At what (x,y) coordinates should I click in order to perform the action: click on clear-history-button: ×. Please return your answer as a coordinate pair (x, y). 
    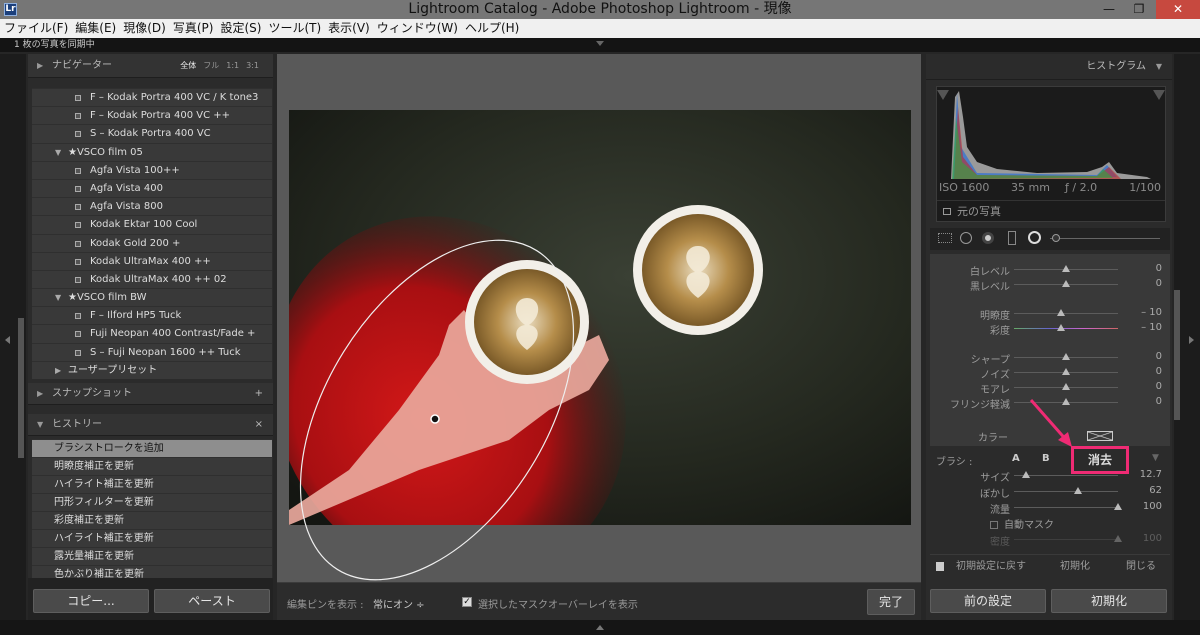
    Looking at the image, I should click on (259, 425).